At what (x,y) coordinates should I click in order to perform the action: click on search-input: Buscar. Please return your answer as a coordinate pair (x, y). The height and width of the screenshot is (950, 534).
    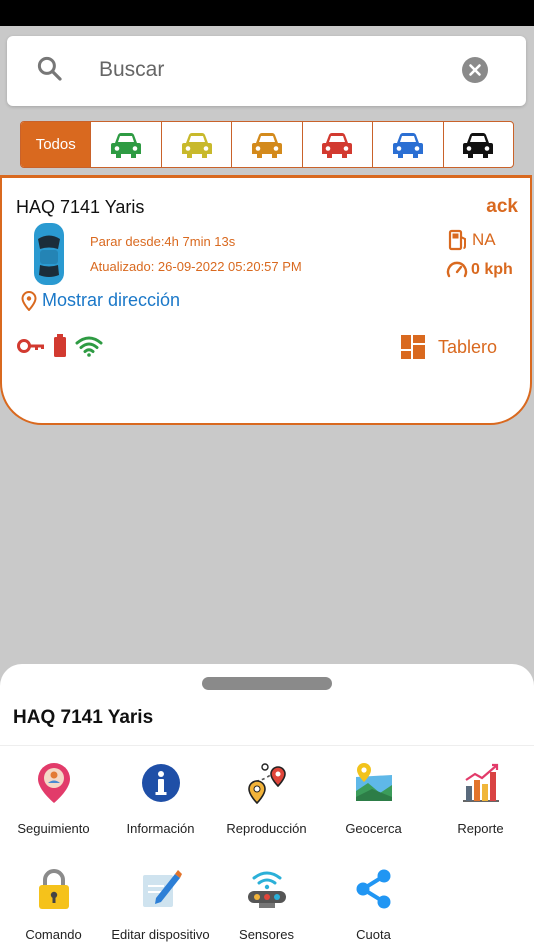
    Looking at the image, I should click on (131, 70).